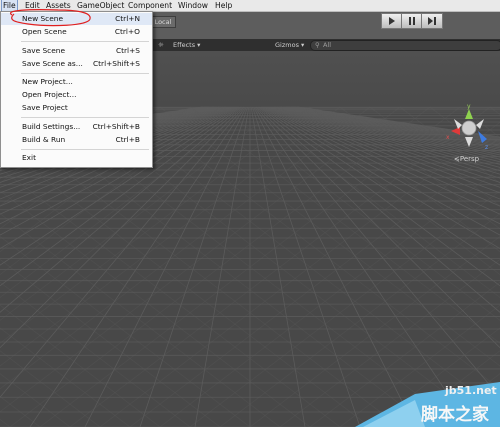 This screenshot has height=427, width=500. What do you see at coordinates (76, 127) in the screenshot?
I see `menu-item-build-settings: Build Settings... Ctrl+Shift+B` at bounding box center [76, 127].